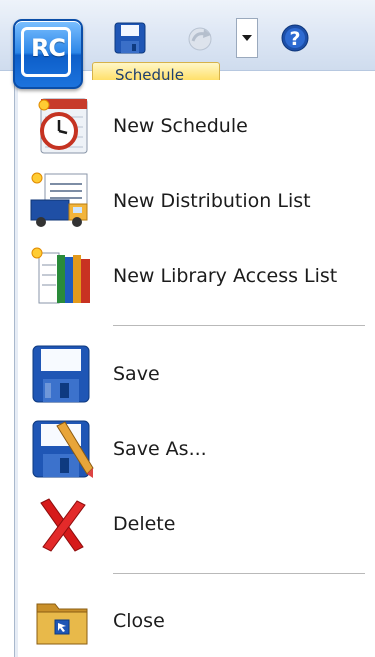 The image size is (375, 657). I want to click on menu-item-label: Close, so click(139, 621).